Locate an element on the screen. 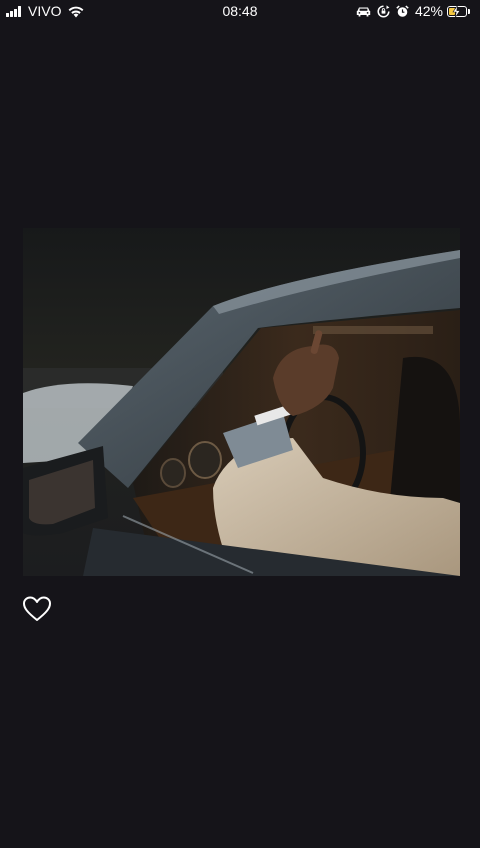 The width and height of the screenshot is (480, 848). charging-bolt-icon is located at coordinates (456, 11).